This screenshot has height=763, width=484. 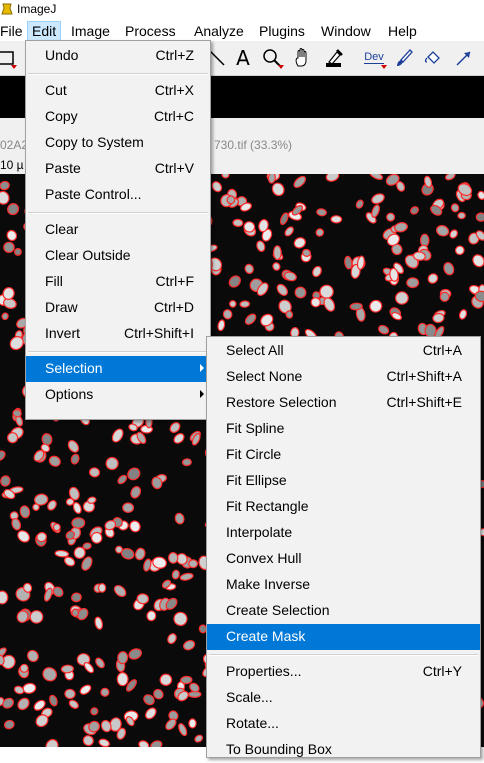 I want to click on brush-tool-icon, so click(x=404, y=57).